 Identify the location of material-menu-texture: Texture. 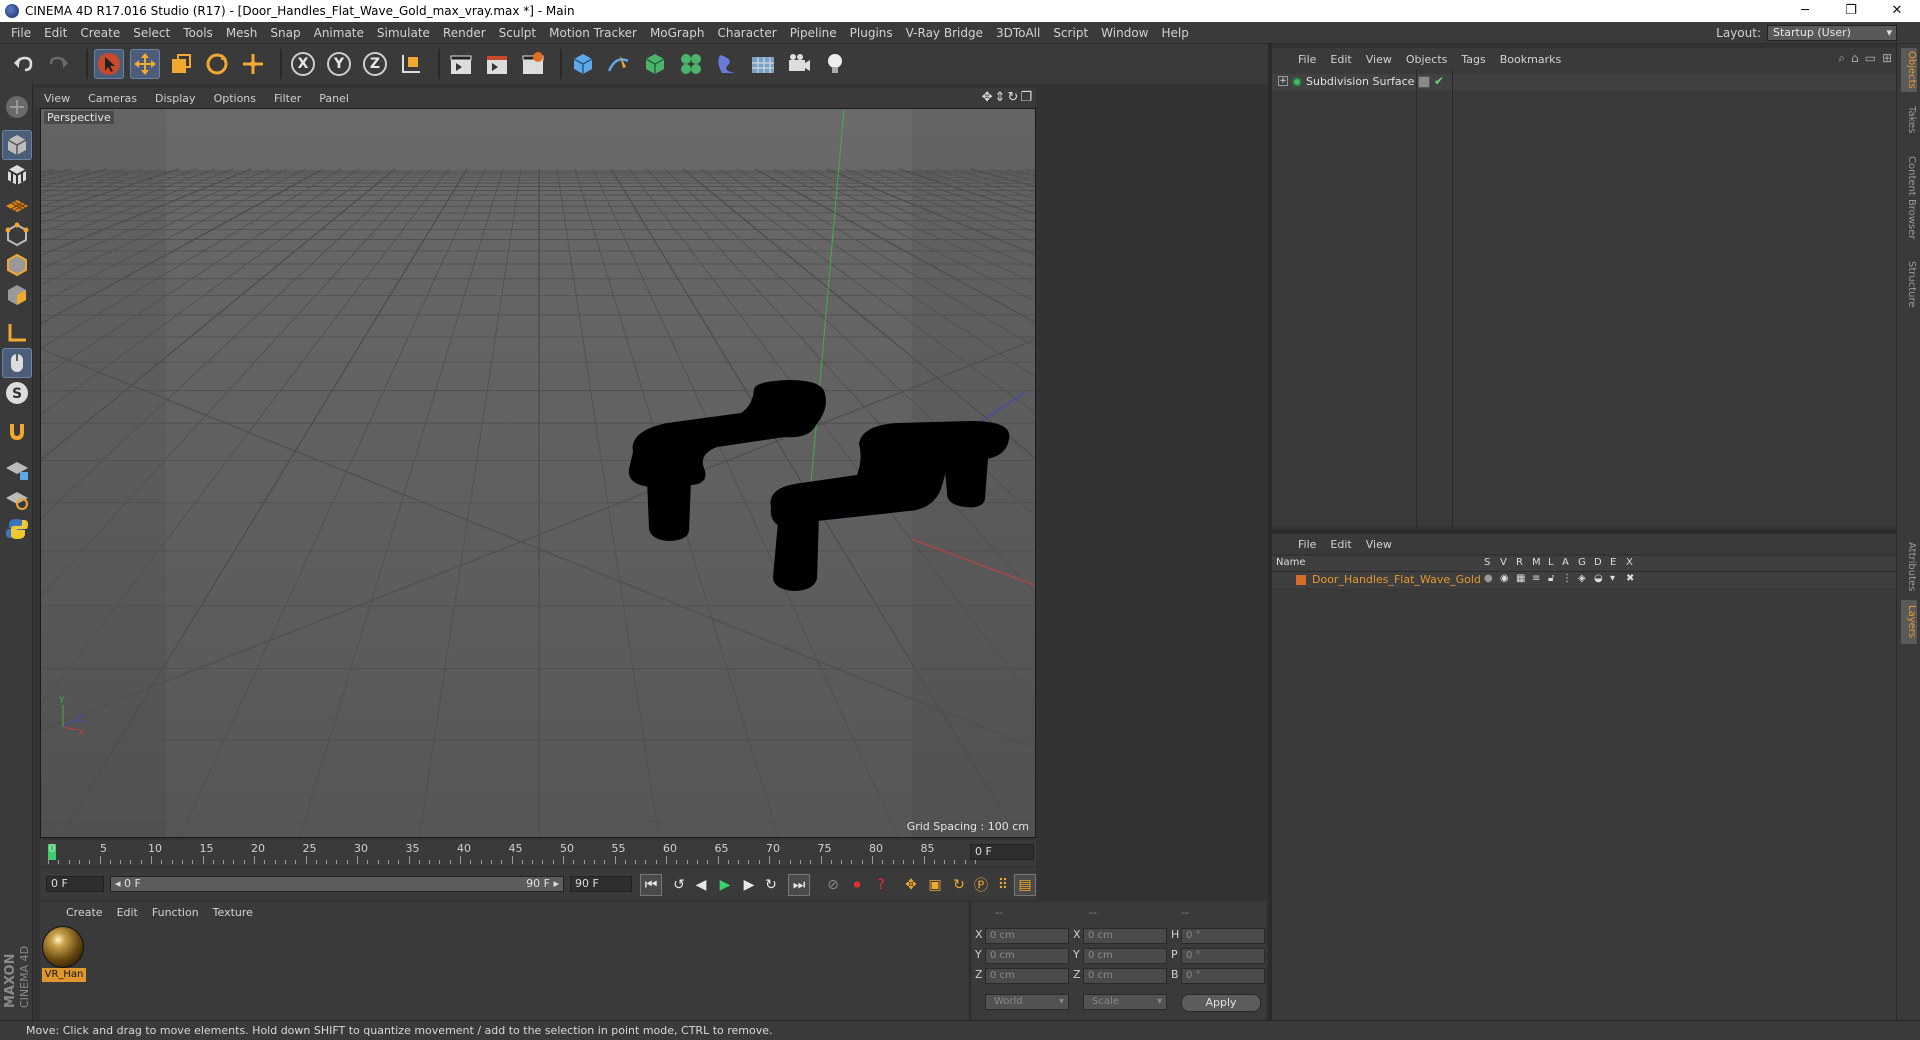
(233, 912).